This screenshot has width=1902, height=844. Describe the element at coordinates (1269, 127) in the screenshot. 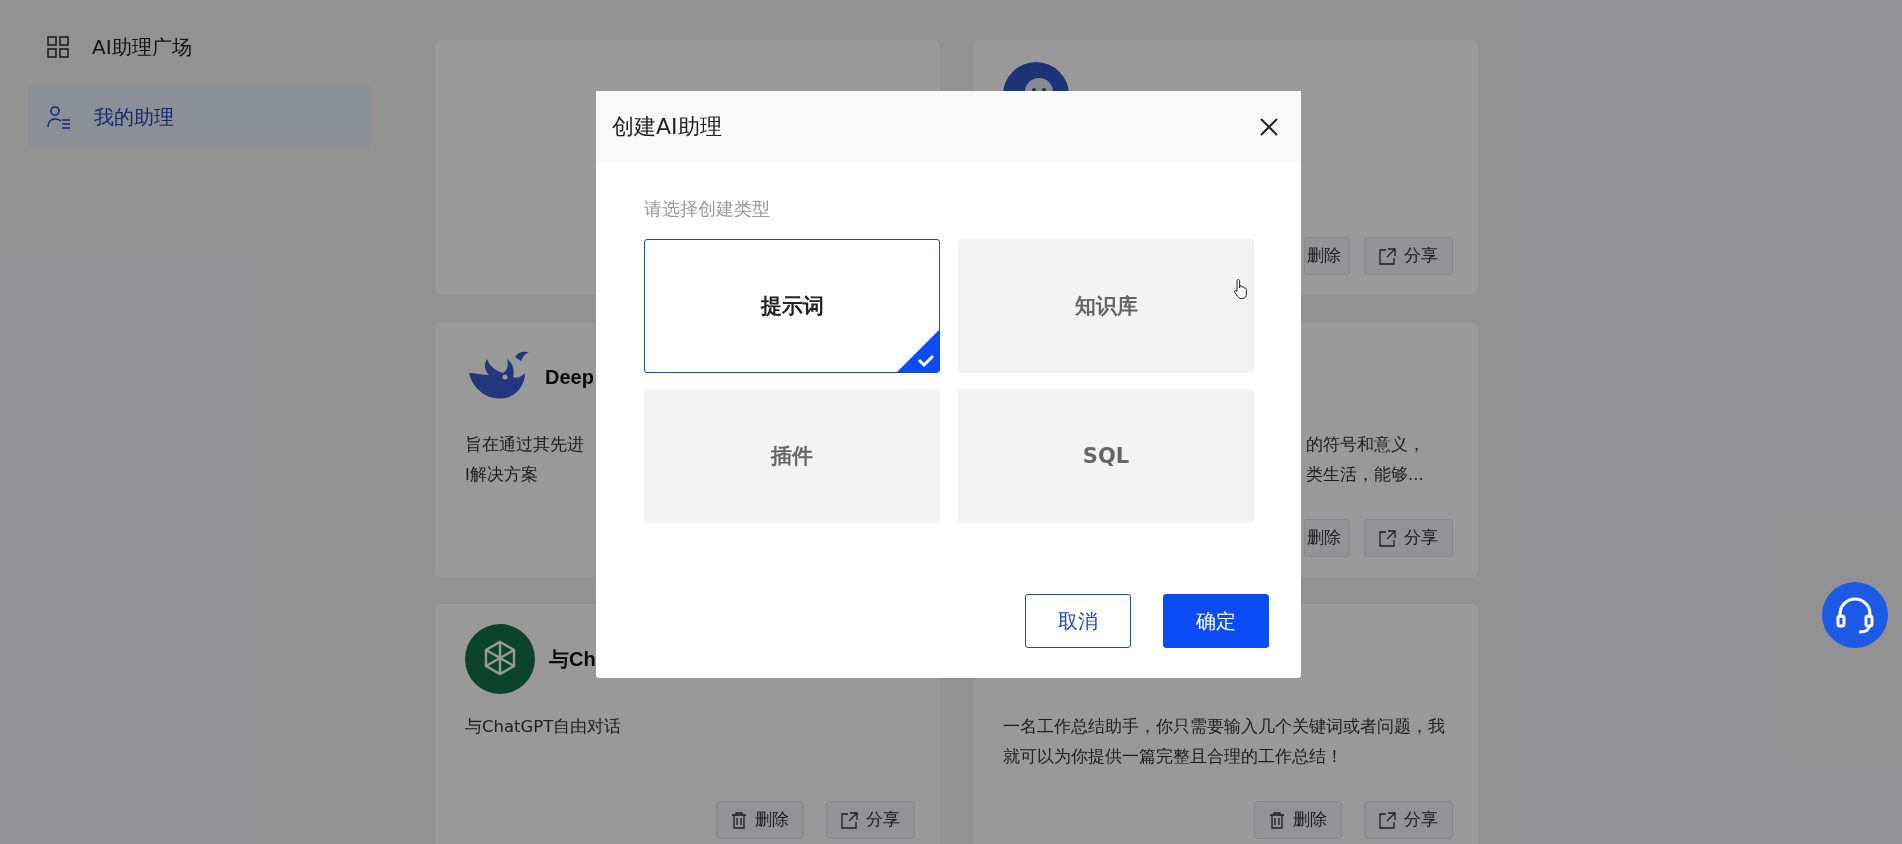

I see `close-button` at that location.